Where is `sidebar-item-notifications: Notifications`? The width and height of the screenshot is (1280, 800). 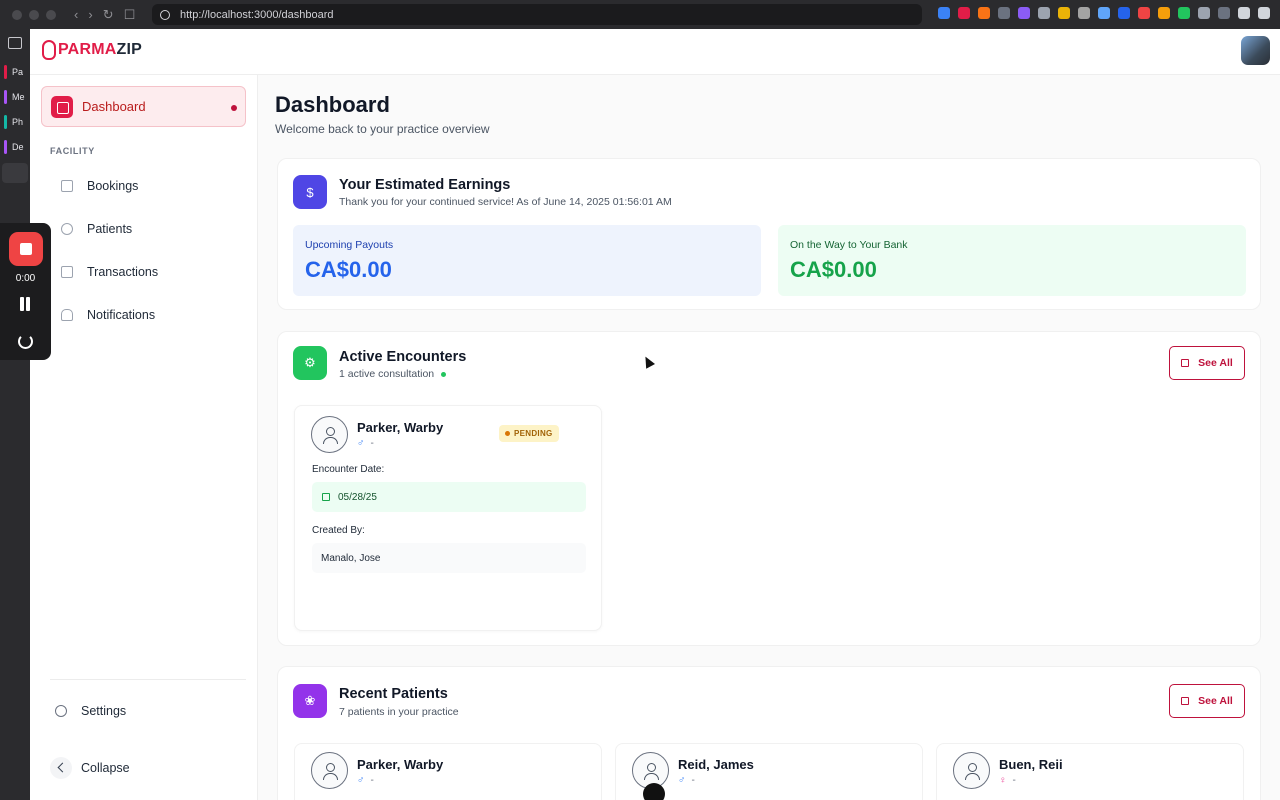
sidebar-item-notifications: Notifications is located at coordinates (148, 315).